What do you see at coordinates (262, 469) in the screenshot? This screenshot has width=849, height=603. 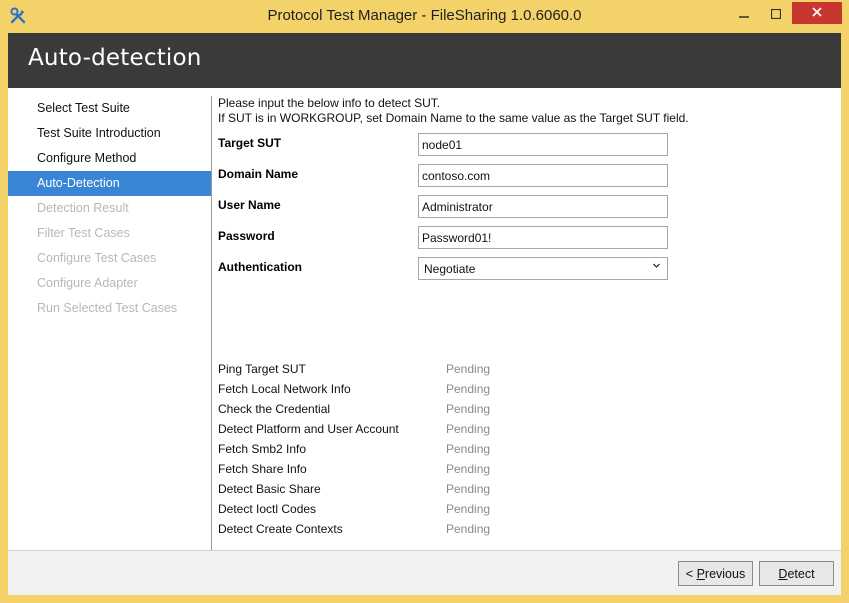 I see `detection-step-name: Fetch Share Info` at bounding box center [262, 469].